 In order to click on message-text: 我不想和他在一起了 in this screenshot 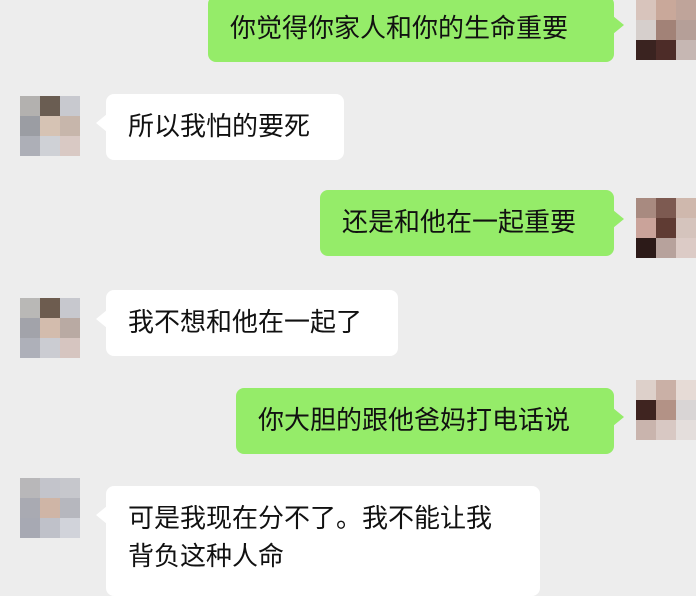, I will do `click(245, 323)`.